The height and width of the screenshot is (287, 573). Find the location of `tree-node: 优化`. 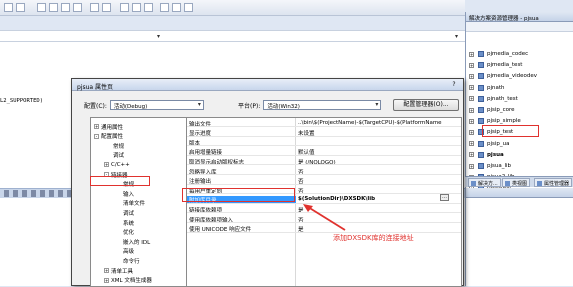

tree-node: 优化 is located at coordinates (124, 232).